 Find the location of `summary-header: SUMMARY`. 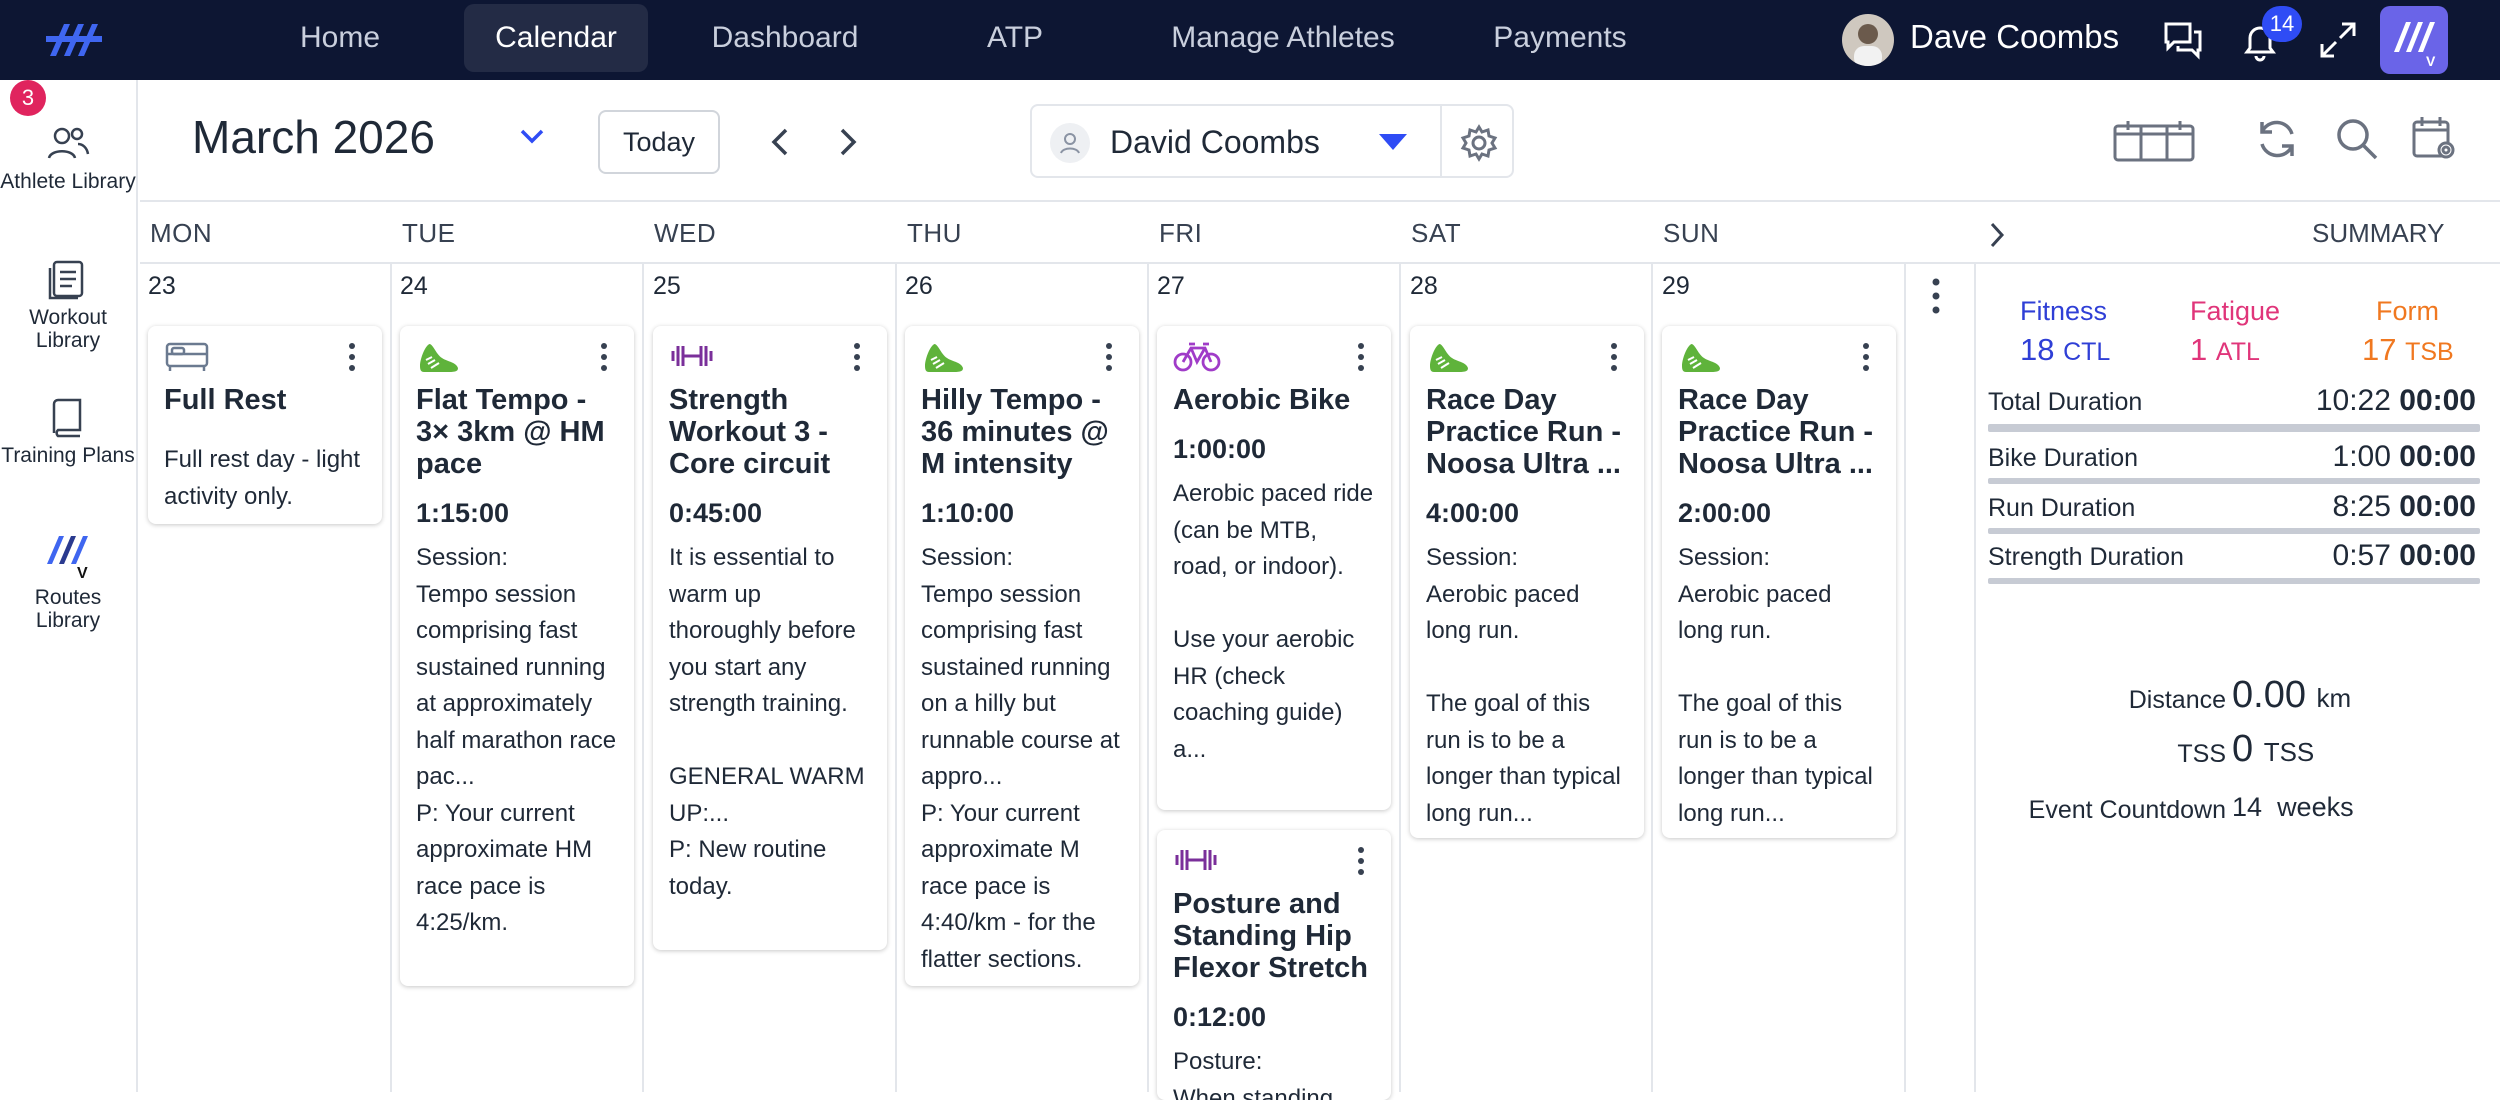

summary-header: SUMMARY is located at coordinates (2378, 233).